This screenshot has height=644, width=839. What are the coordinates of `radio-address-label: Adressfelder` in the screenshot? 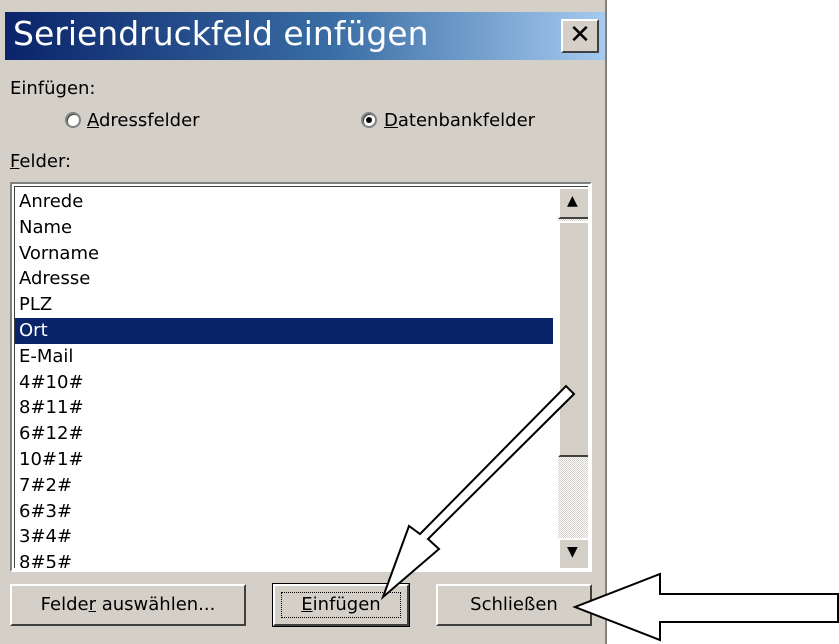 It's located at (143, 120).